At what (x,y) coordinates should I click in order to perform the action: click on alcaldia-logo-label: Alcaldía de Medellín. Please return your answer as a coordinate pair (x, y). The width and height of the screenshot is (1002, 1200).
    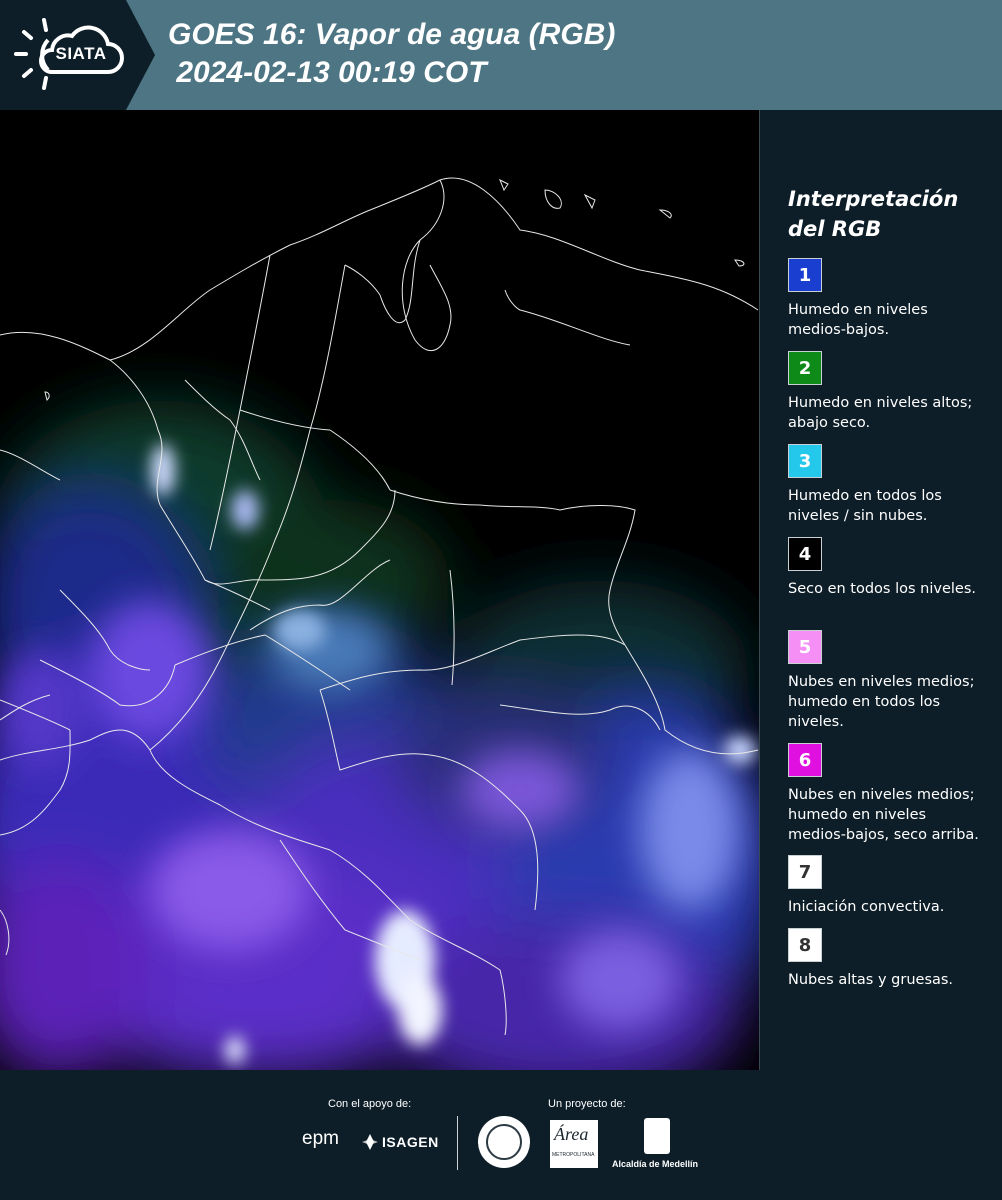
    Looking at the image, I should click on (655, 1164).